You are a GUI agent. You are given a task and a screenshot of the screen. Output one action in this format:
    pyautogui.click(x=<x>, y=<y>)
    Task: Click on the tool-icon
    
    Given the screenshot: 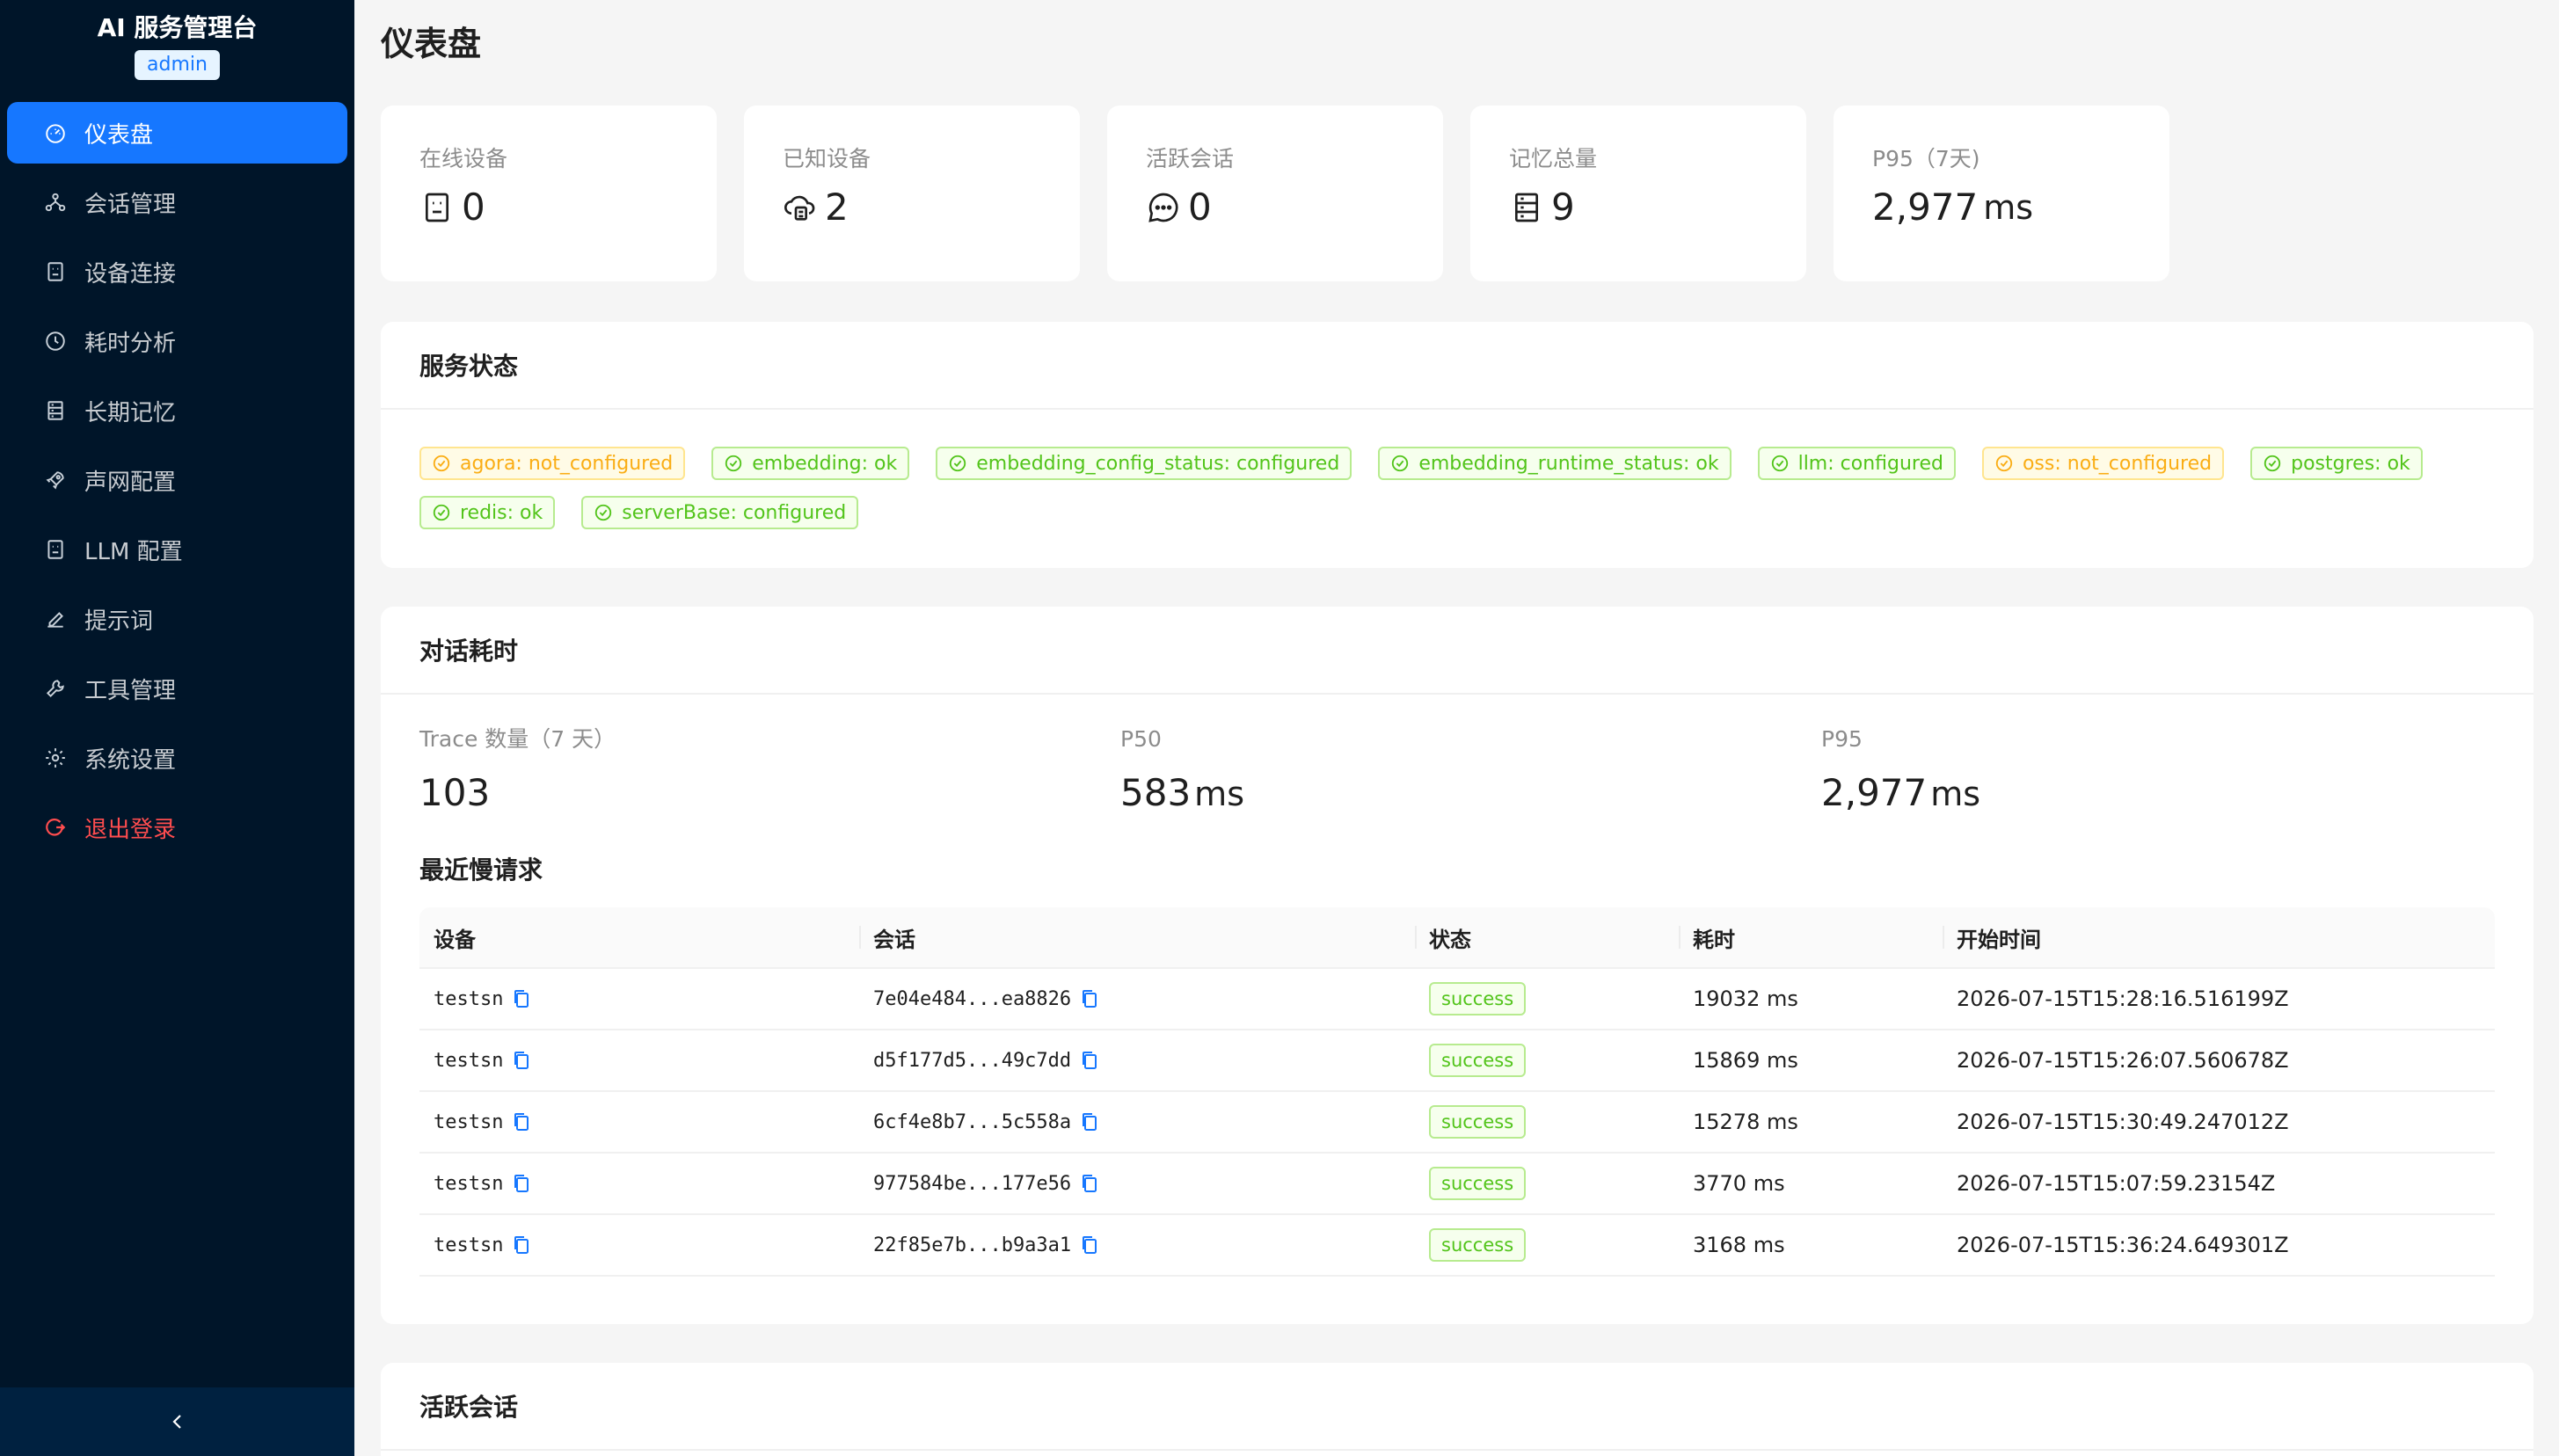 What is the action you would take?
    pyautogui.click(x=55, y=688)
    